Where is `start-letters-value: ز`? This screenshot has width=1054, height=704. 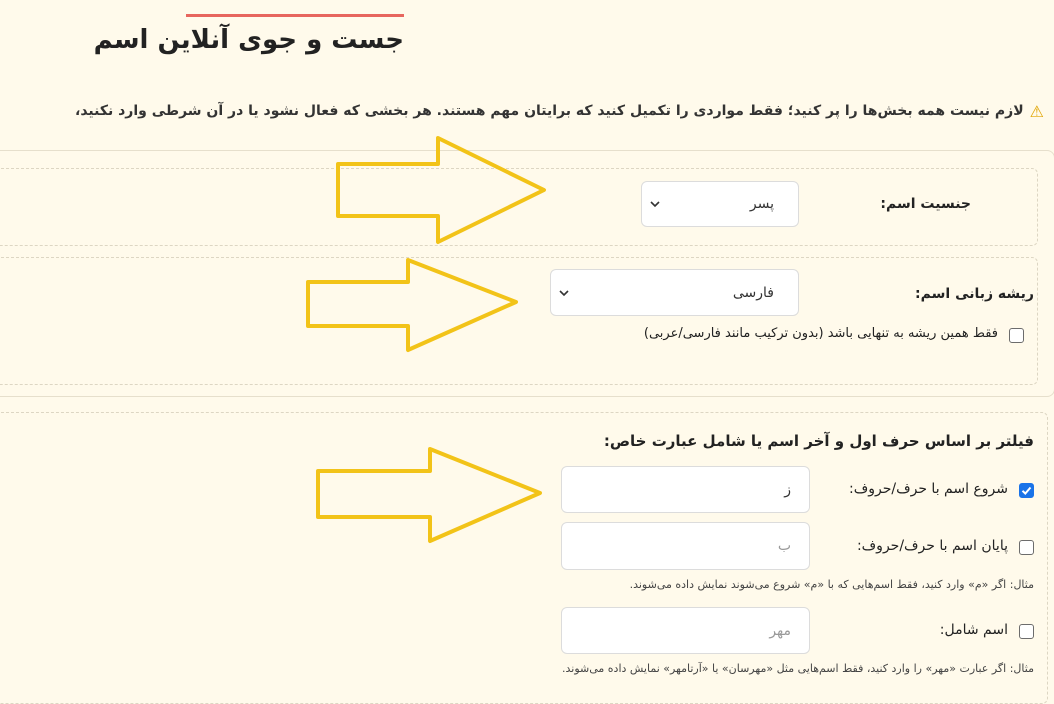
start-letters-value: ز is located at coordinates (787, 489).